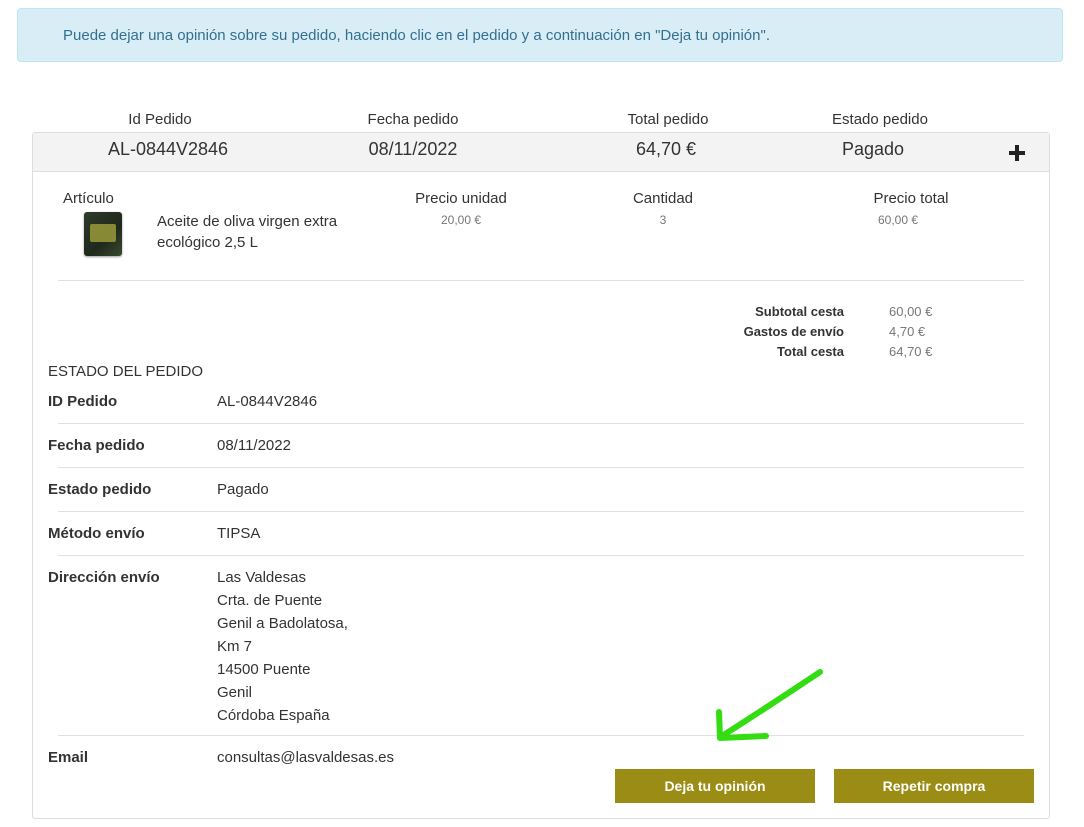 This screenshot has height=827, width=1084. I want to click on items-header-total: Precio total, so click(911, 198).